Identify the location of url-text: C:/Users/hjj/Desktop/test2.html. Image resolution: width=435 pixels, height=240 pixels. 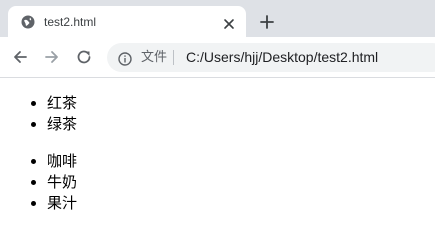
(282, 57).